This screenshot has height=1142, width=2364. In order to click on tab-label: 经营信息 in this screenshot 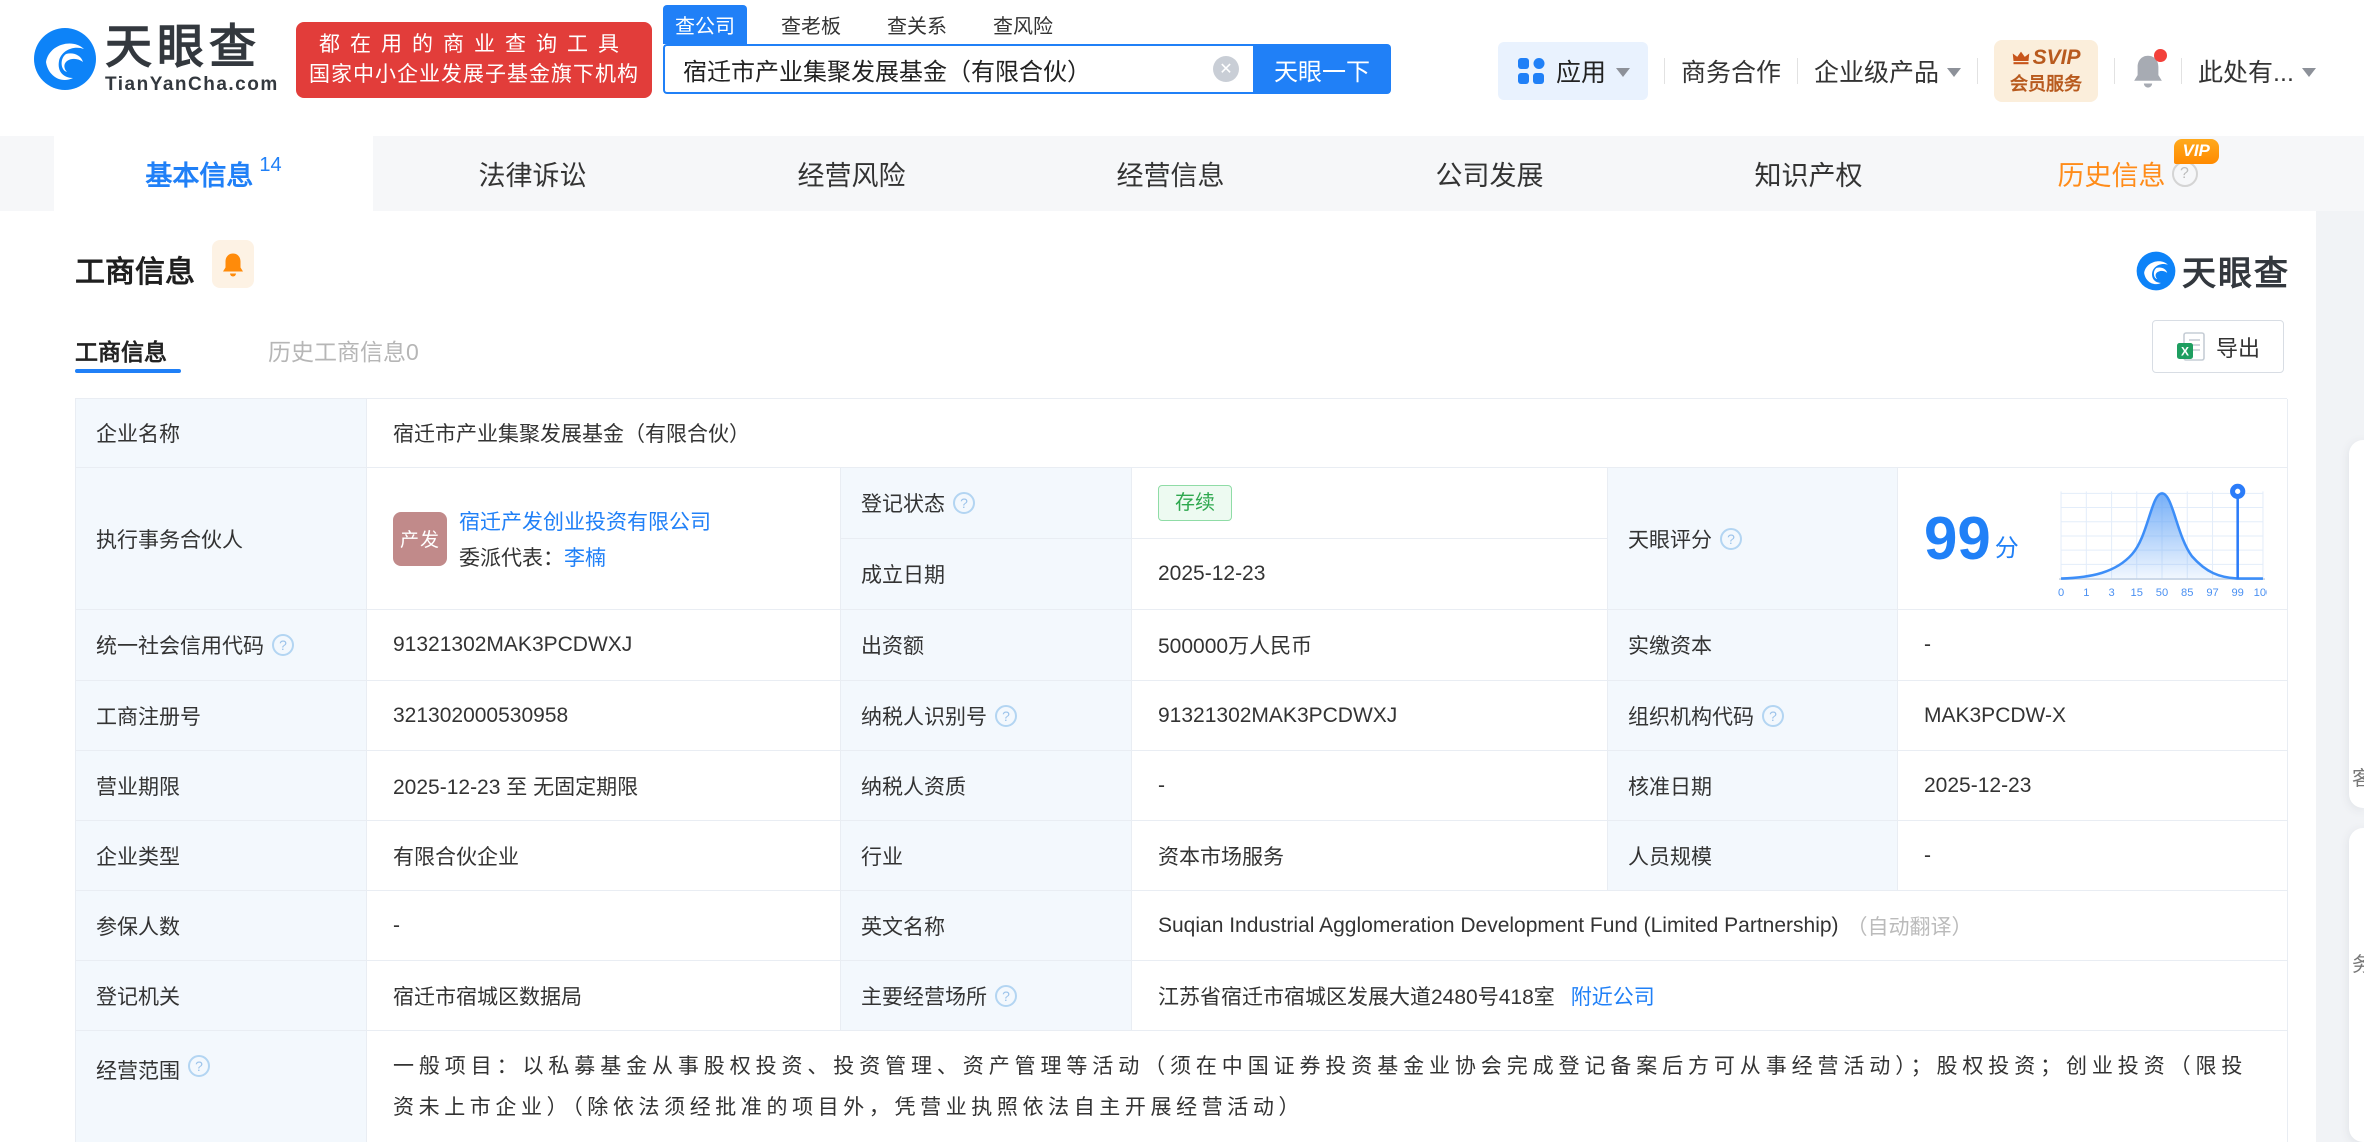, I will do `click(1170, 176)`.